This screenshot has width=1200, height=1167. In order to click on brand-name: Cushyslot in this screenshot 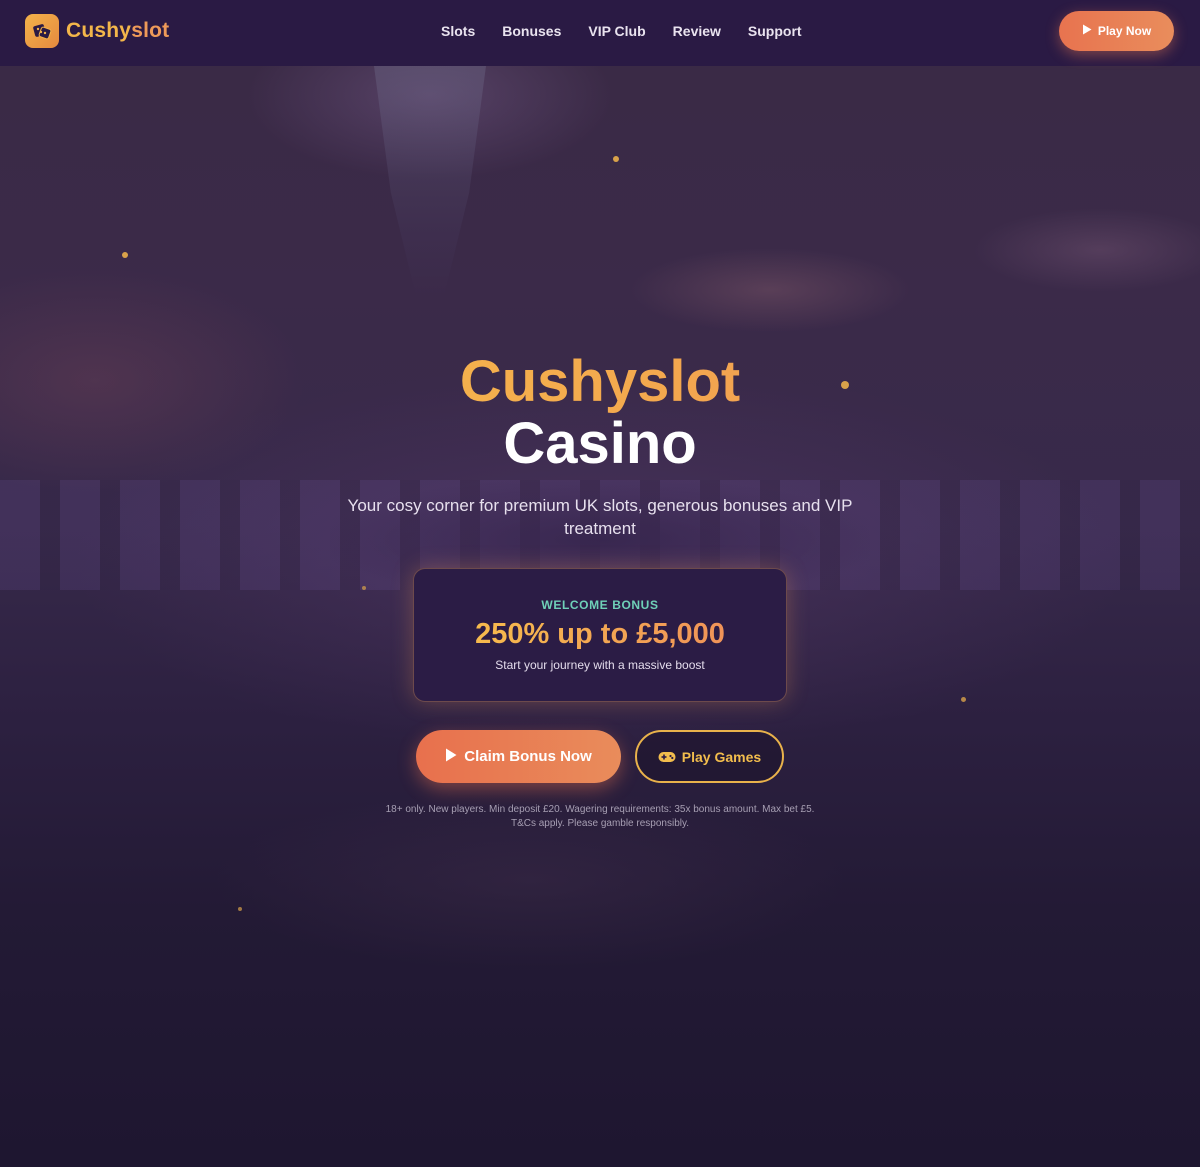, I will do `click(117, 31)`.